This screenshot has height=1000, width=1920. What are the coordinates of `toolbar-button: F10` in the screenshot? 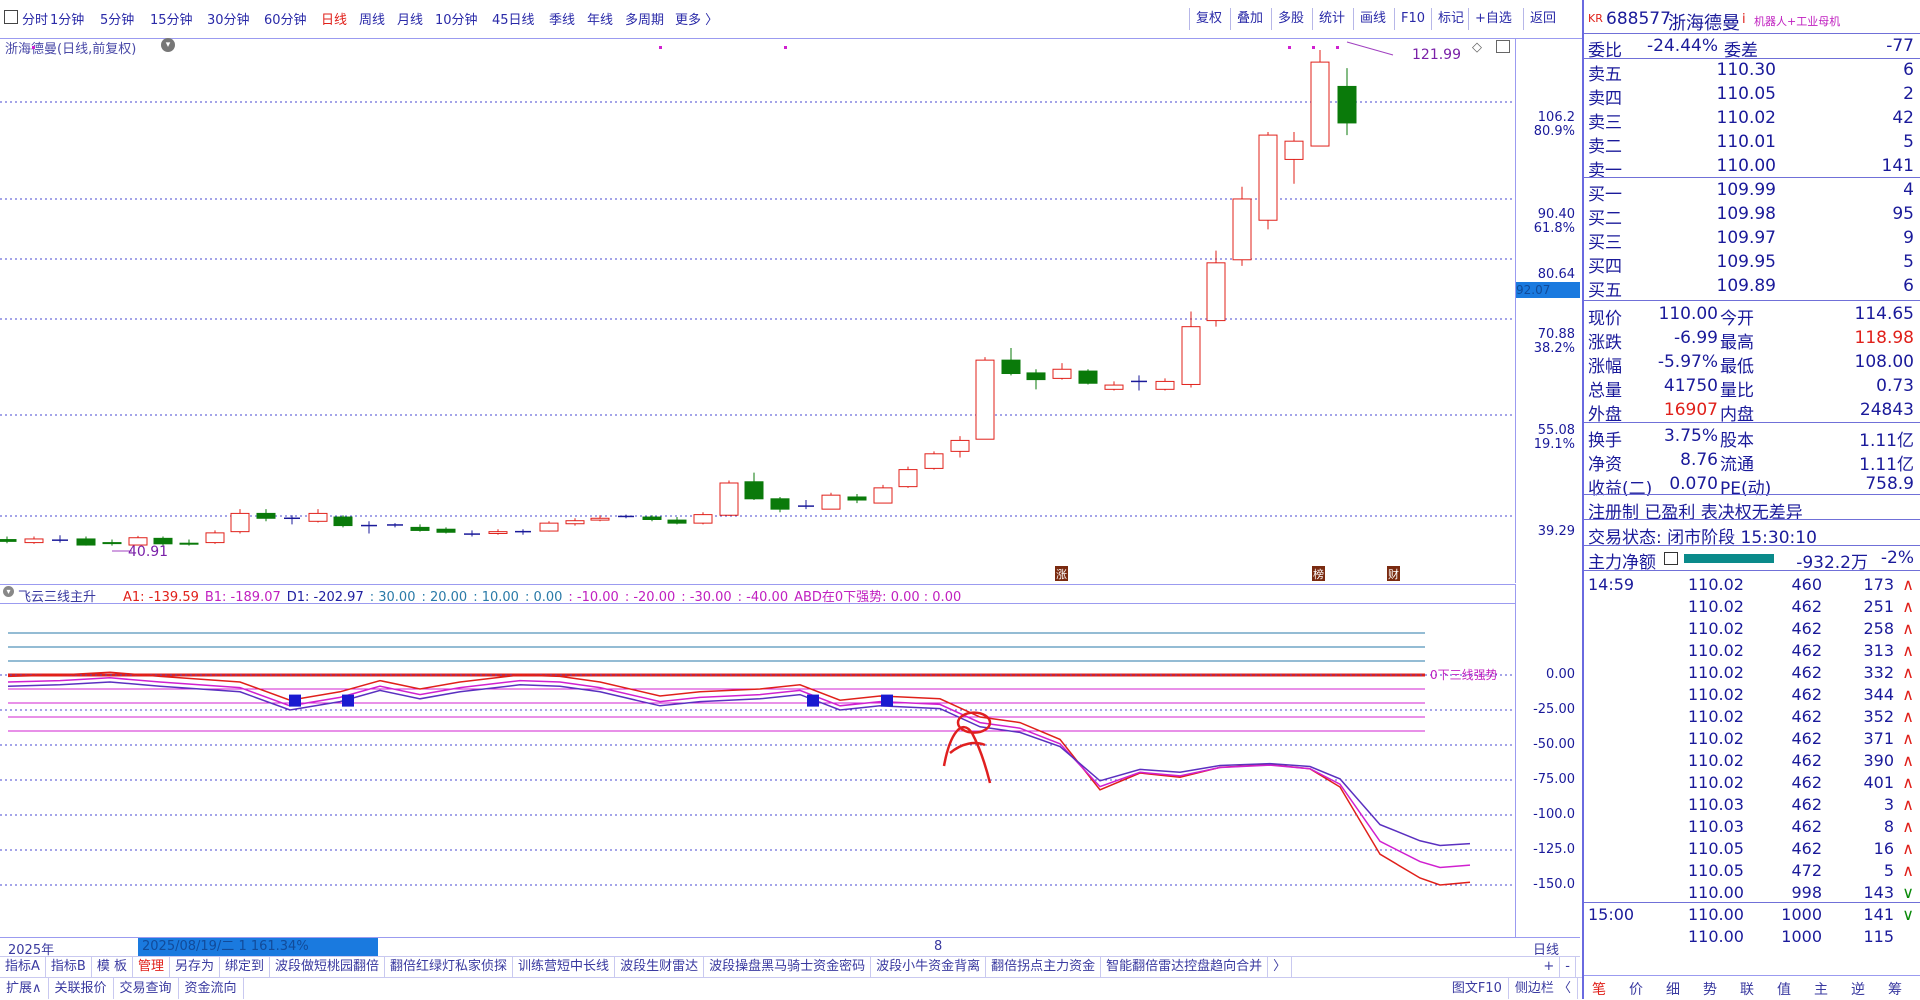 It's located at (1412, 19).